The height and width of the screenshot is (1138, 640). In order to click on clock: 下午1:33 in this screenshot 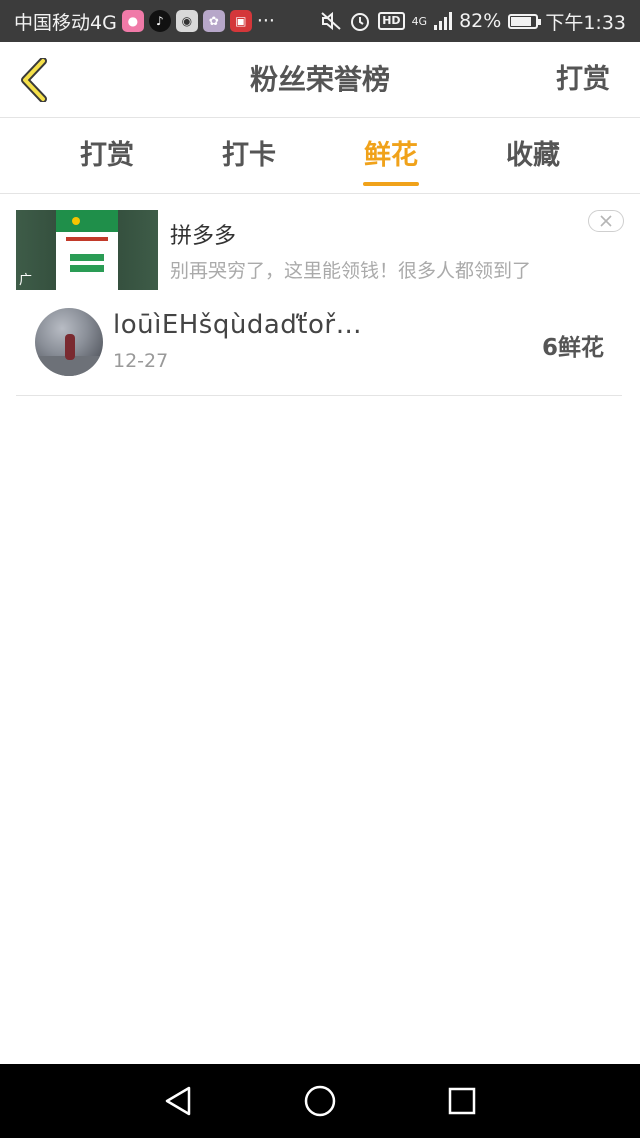, I will do `click(585, 22)`.